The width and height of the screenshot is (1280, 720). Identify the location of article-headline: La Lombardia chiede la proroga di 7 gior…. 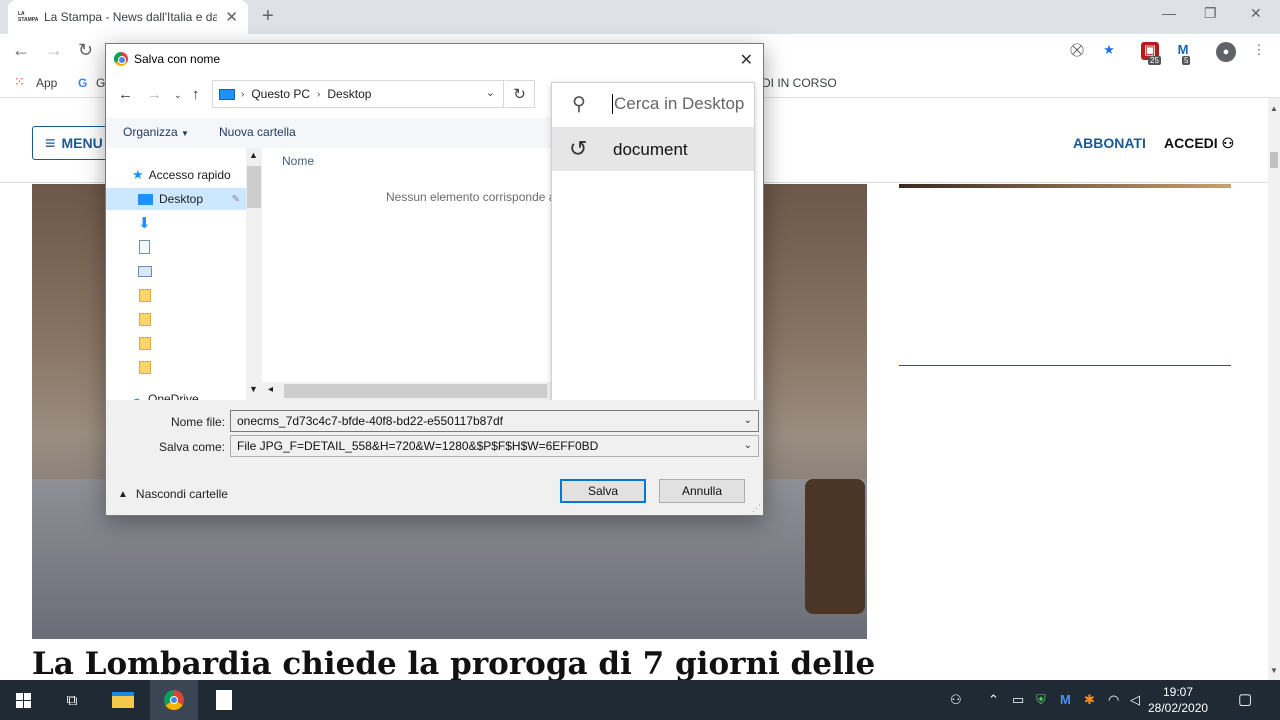
(453, 663).